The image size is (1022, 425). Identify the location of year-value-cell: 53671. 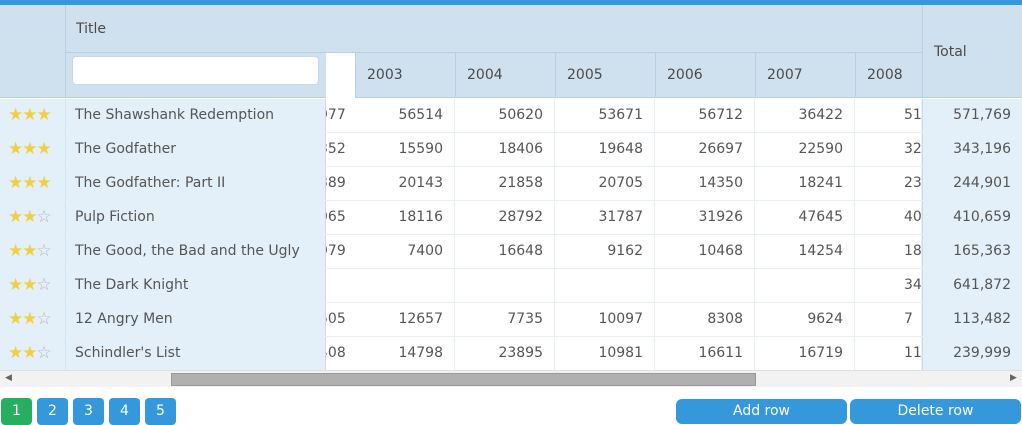
(605, 115).